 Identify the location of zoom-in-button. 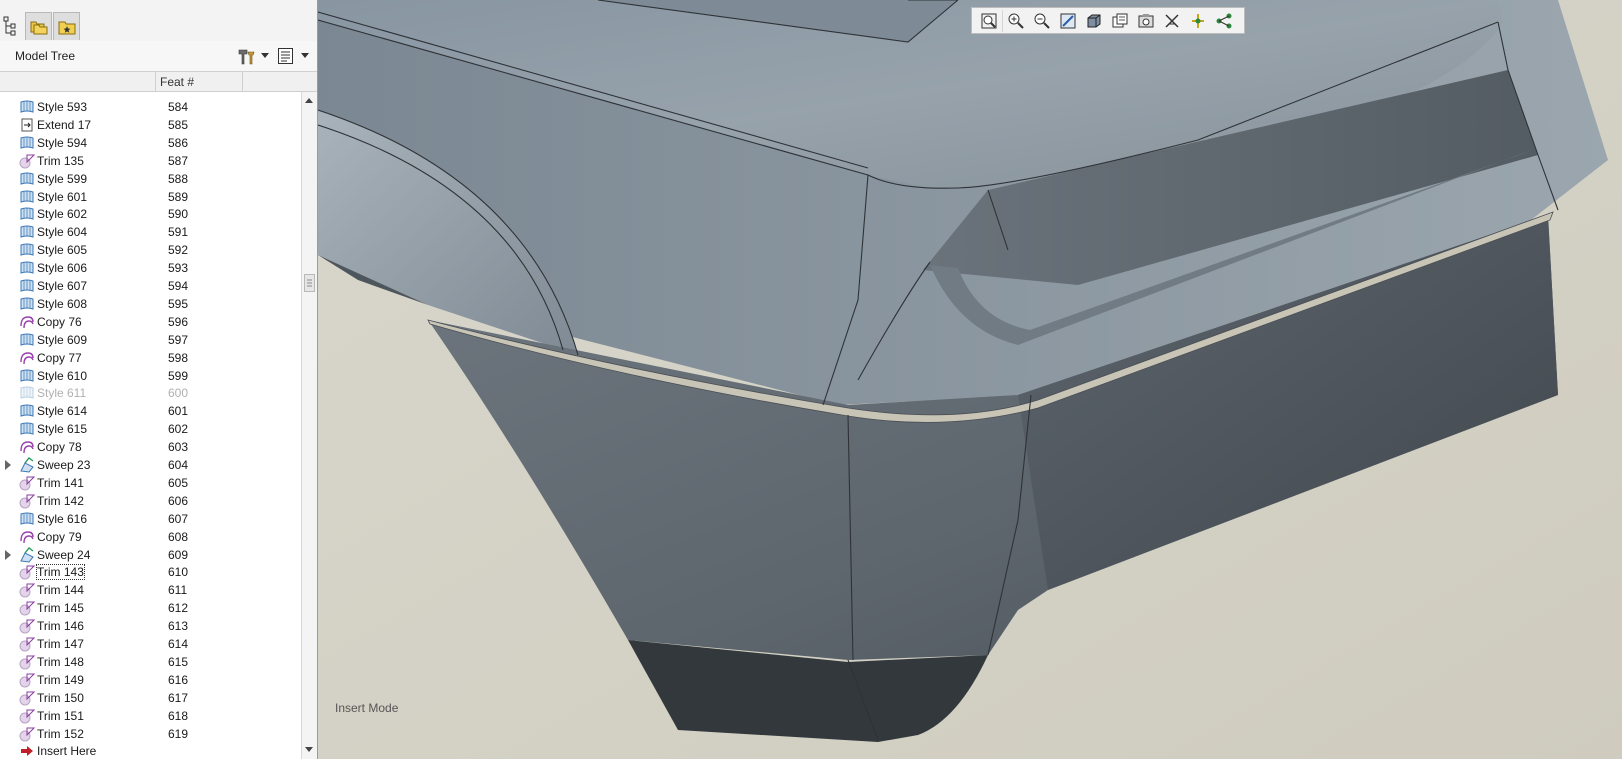
(1016, 21).